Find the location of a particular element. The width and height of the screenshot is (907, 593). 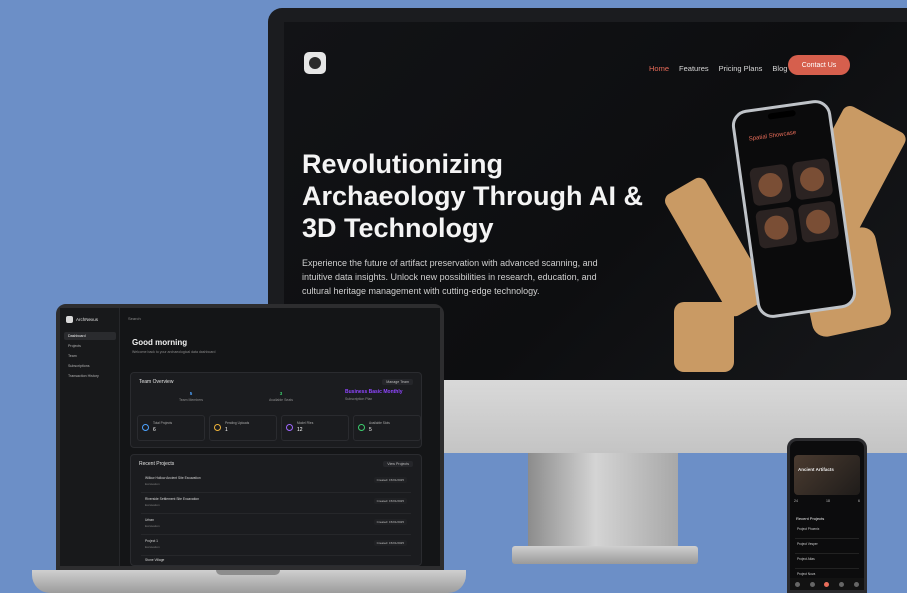

sidebar-item-projects: Projects is located at coordinates (90, 346).